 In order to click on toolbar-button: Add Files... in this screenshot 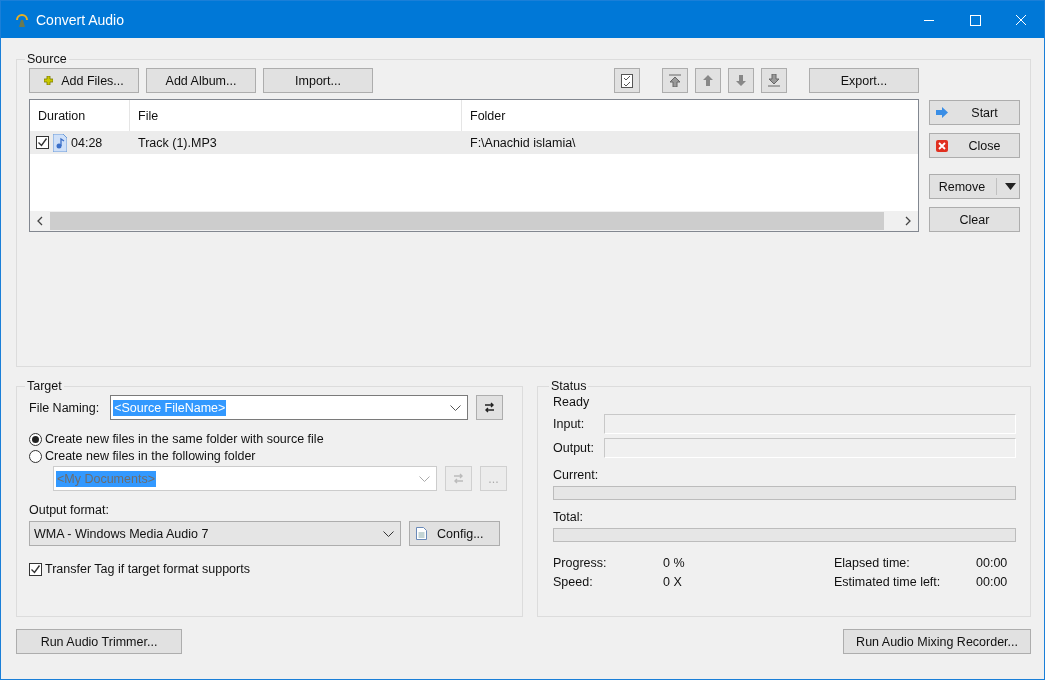, I will do `click(84, 80)`.